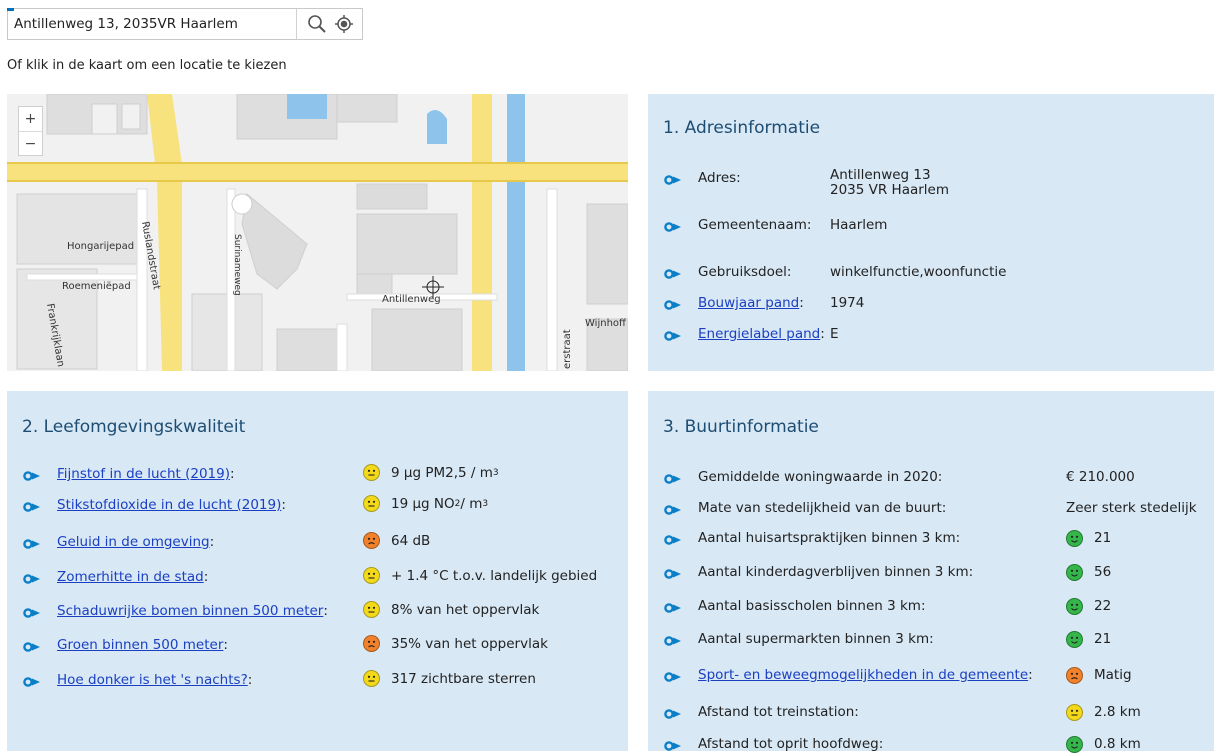 This screenshot has width=1214, height=755. What do you see at coordinates (606, 323) in the screenshot?
I see `street-label-wijnhoff: Wijnhoff` at bounding box center [606, 323].